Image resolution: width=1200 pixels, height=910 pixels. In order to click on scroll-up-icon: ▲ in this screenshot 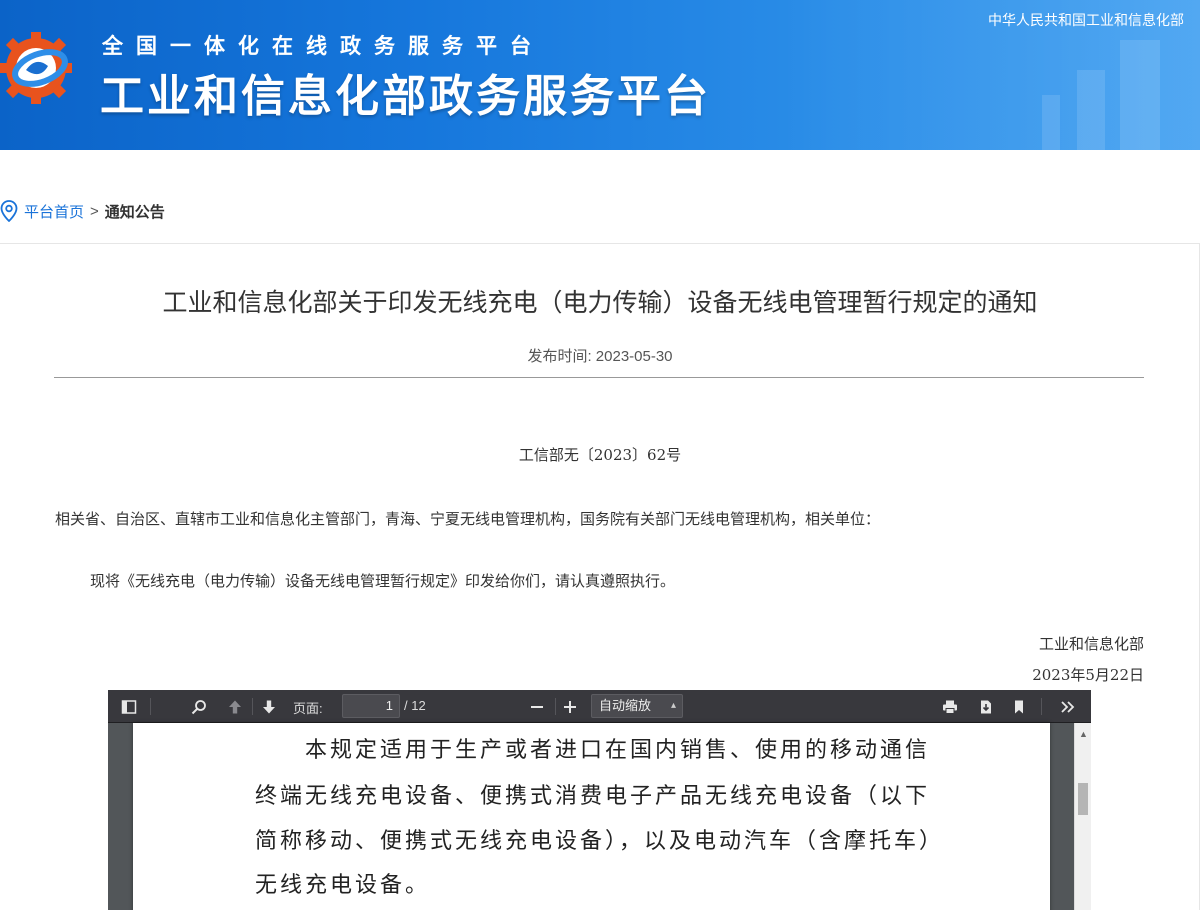, I will do `click(1083, 734)`.